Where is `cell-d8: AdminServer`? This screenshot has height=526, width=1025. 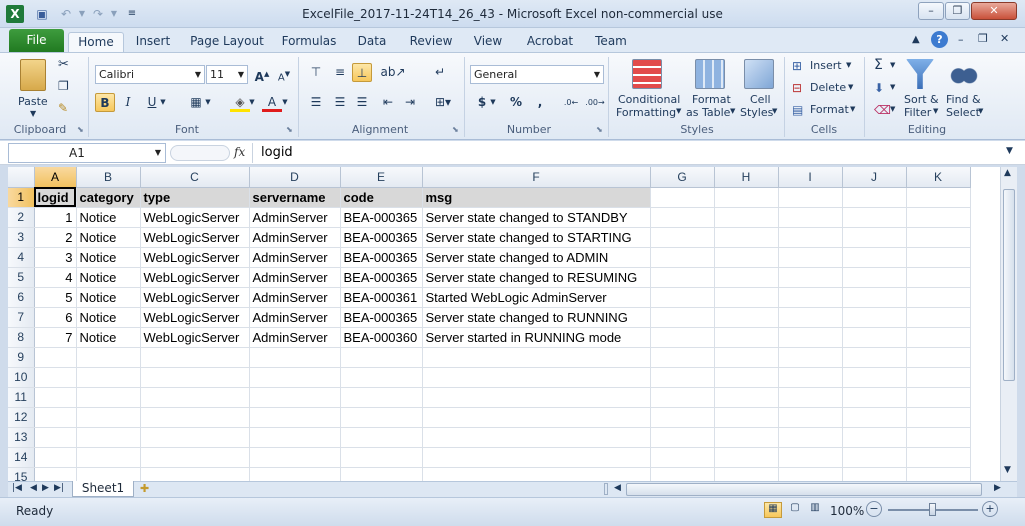
cell-d8: AdminServer is located at coordinates (295, 337).